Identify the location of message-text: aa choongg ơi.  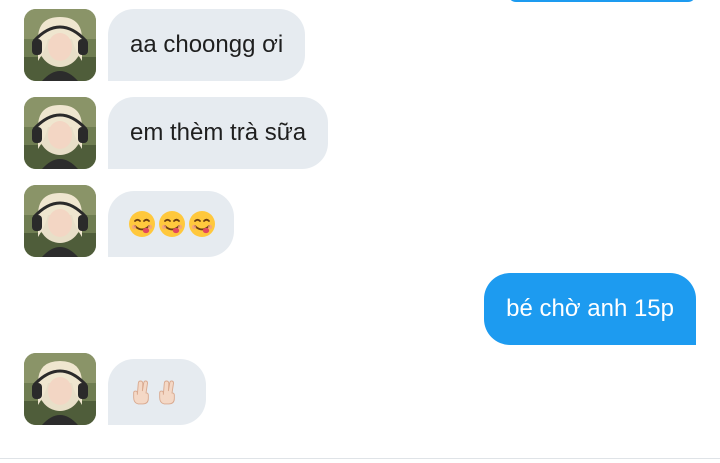
(207, 44).